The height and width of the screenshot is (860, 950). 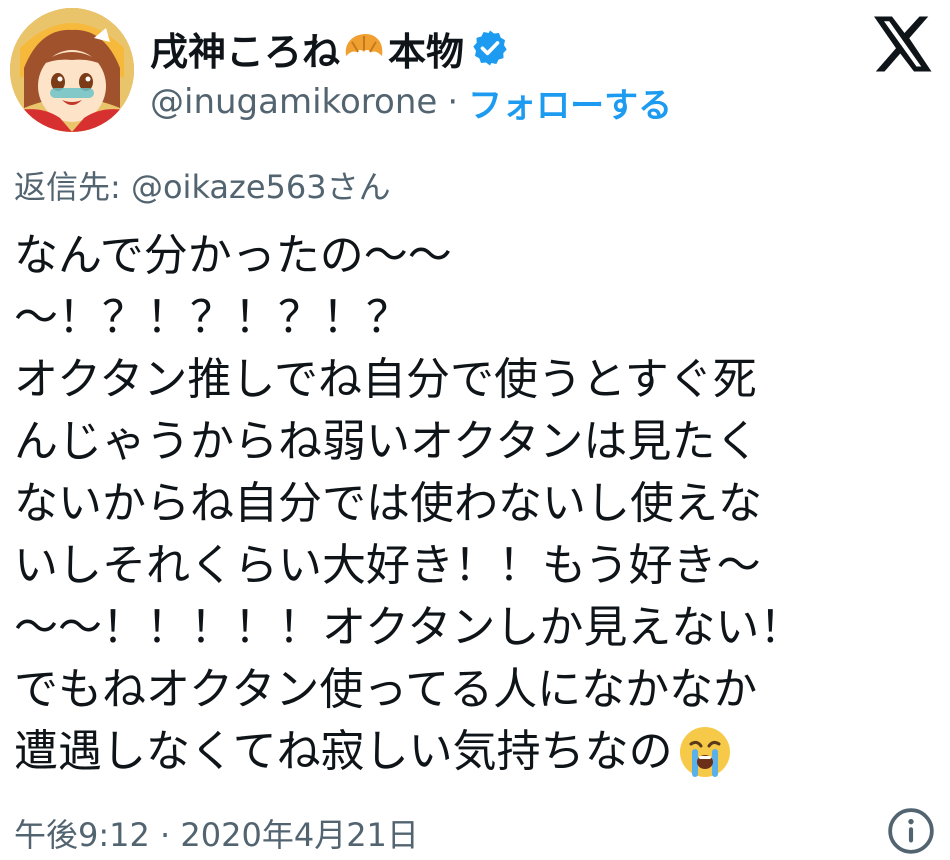 I want to click on tweet-line: いしそれくらい大好き！！もう好き～, so click(x=387, y=565).